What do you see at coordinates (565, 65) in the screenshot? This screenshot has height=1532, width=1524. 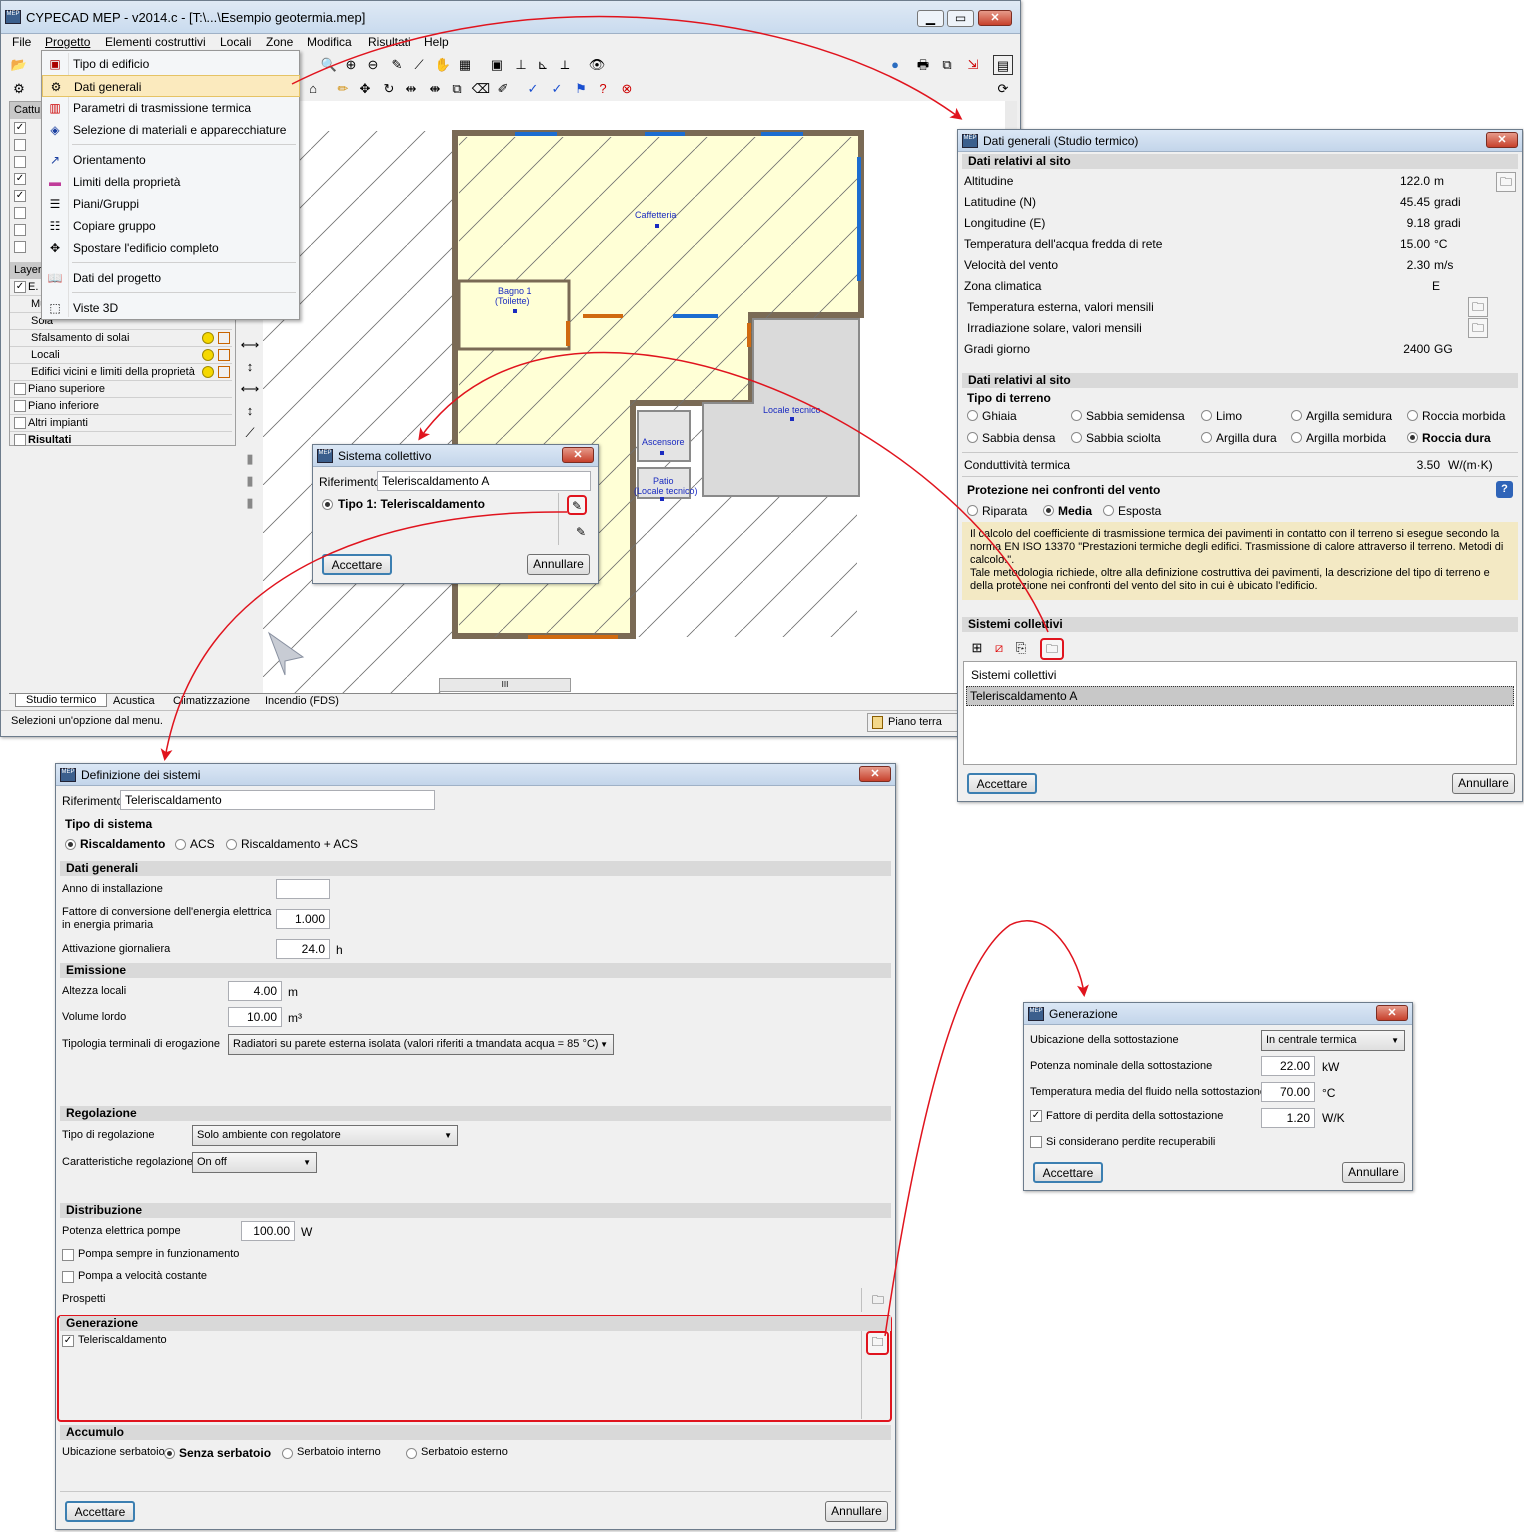 I see `axis3-icon: ⟂` at bounding box center [565, 65].